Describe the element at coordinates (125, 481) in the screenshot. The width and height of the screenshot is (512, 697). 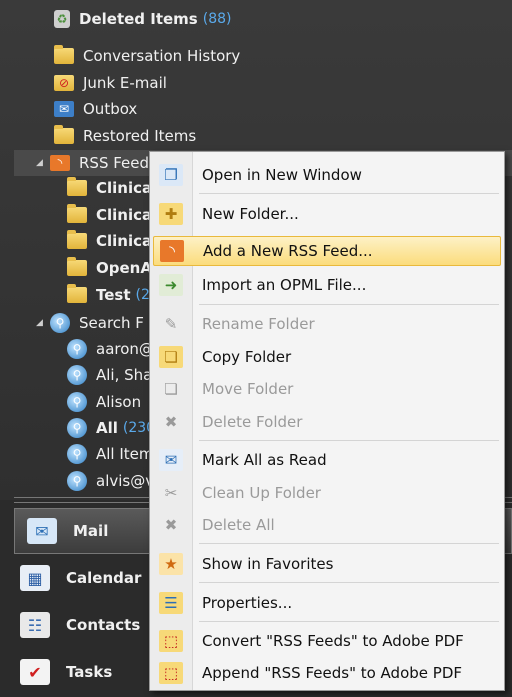
I see `folder-label: alvis@v` at that location.